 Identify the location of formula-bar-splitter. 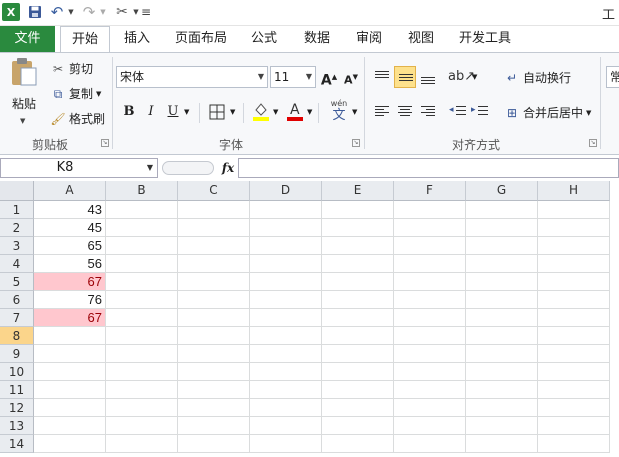
(188, 168).